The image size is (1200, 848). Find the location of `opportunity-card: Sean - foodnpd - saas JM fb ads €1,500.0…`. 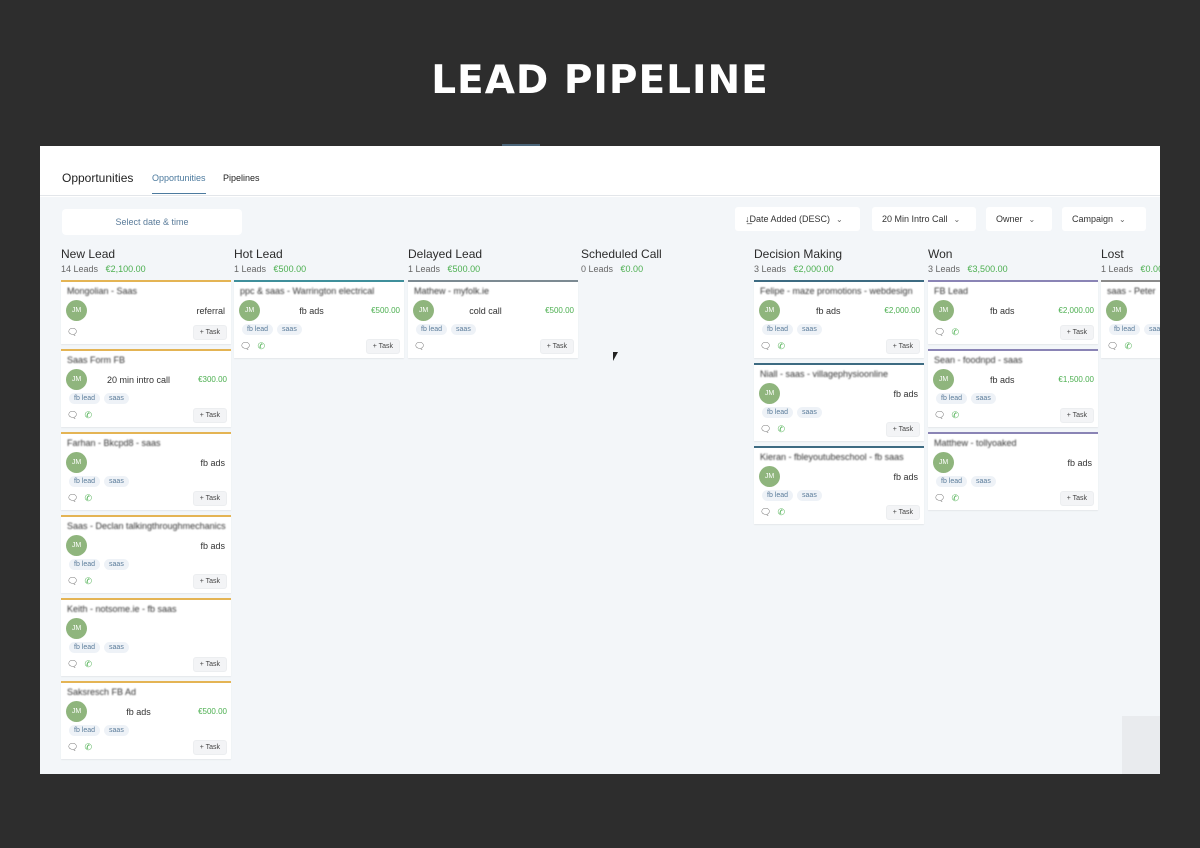

opportunity-card: Sean - foodnpd - saas JM fb ads €1,500.0… is located at coordinates (1013, 388).